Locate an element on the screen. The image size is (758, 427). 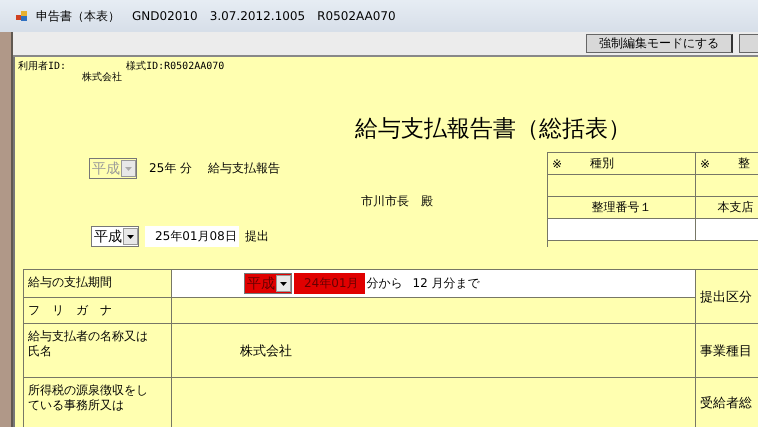
user-id-label: 利用者ID: is located at coordinates (42, 66).